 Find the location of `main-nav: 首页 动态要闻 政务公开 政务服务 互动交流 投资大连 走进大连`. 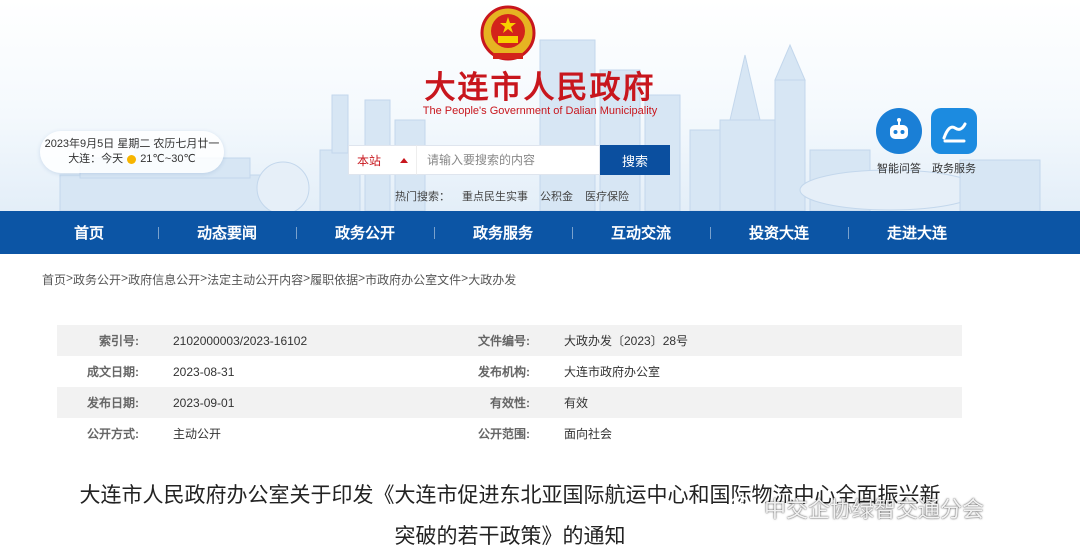

main-nav: 首页 动态要闻 政务公开 政务服务 互动交流 投资大连 走进大连 is located at coordinates (540, 232).